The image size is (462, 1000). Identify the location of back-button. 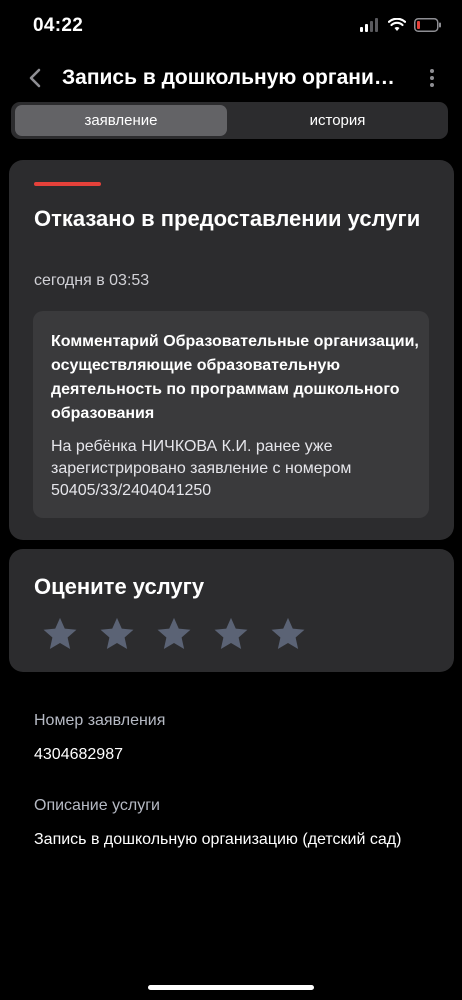
(36, 78).